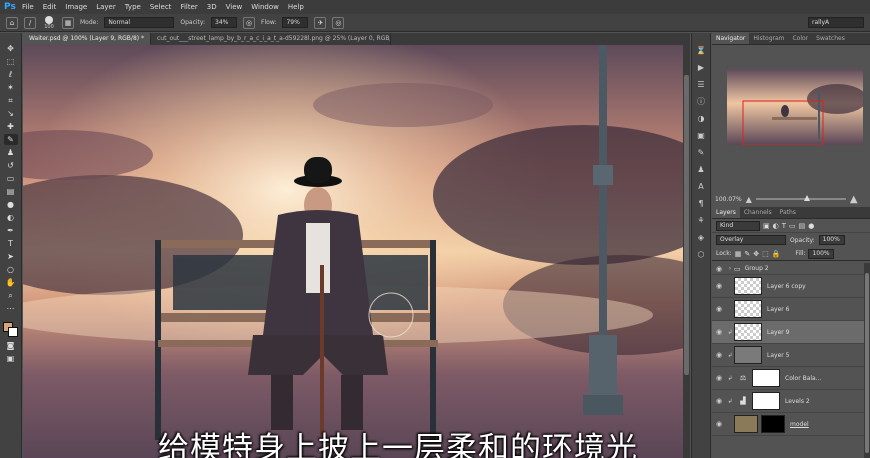  I want to click on filter-shape-icon: ▭, so click(792, 226).